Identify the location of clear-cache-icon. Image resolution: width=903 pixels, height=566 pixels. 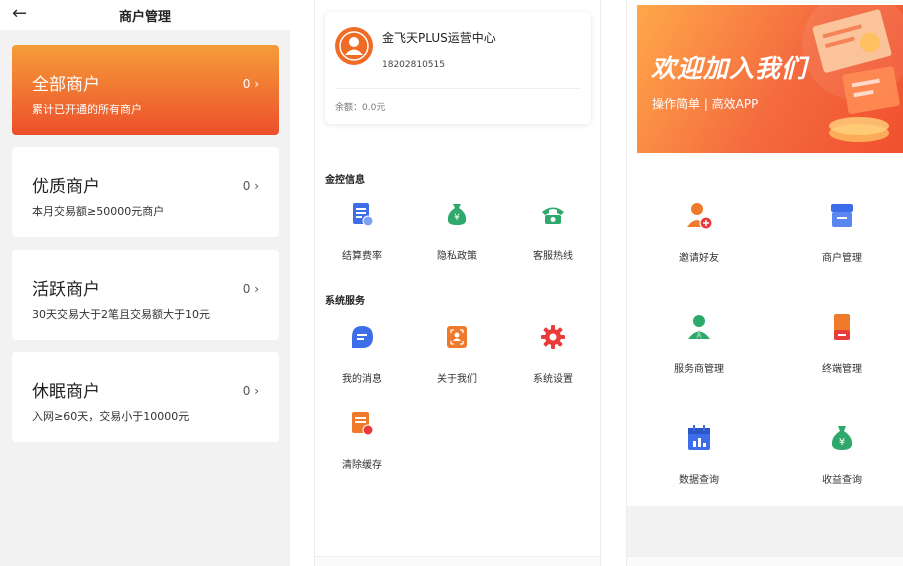
(363, 424).